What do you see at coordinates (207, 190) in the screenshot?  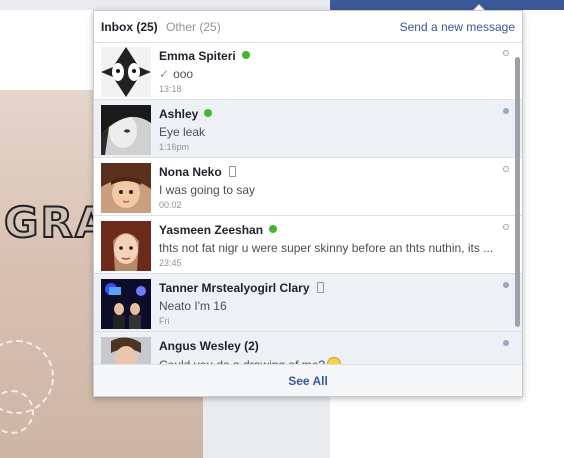 I see `message-snippet: I was going to say` at bounding box center [207, 190].